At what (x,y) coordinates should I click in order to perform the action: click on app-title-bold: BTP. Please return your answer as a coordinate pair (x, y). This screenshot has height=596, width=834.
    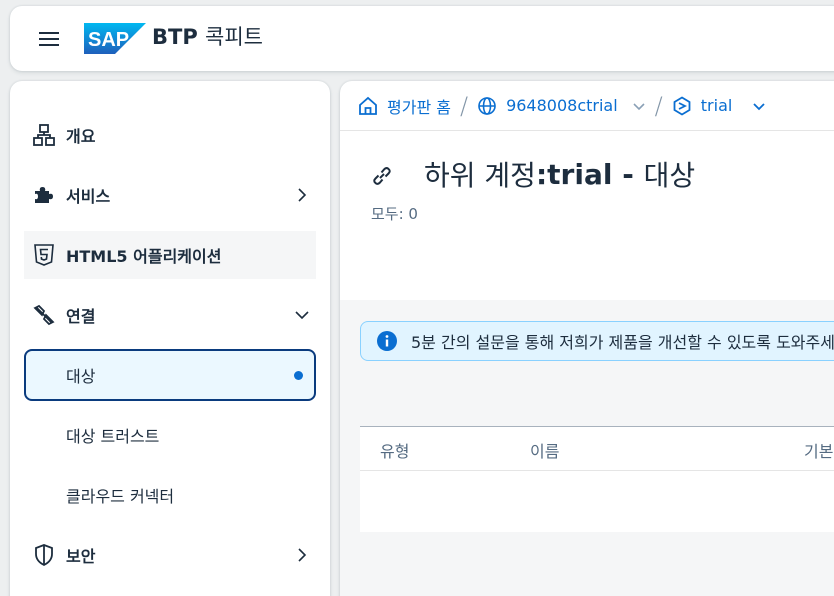
    Looking at the image, I should click on (175, 37).